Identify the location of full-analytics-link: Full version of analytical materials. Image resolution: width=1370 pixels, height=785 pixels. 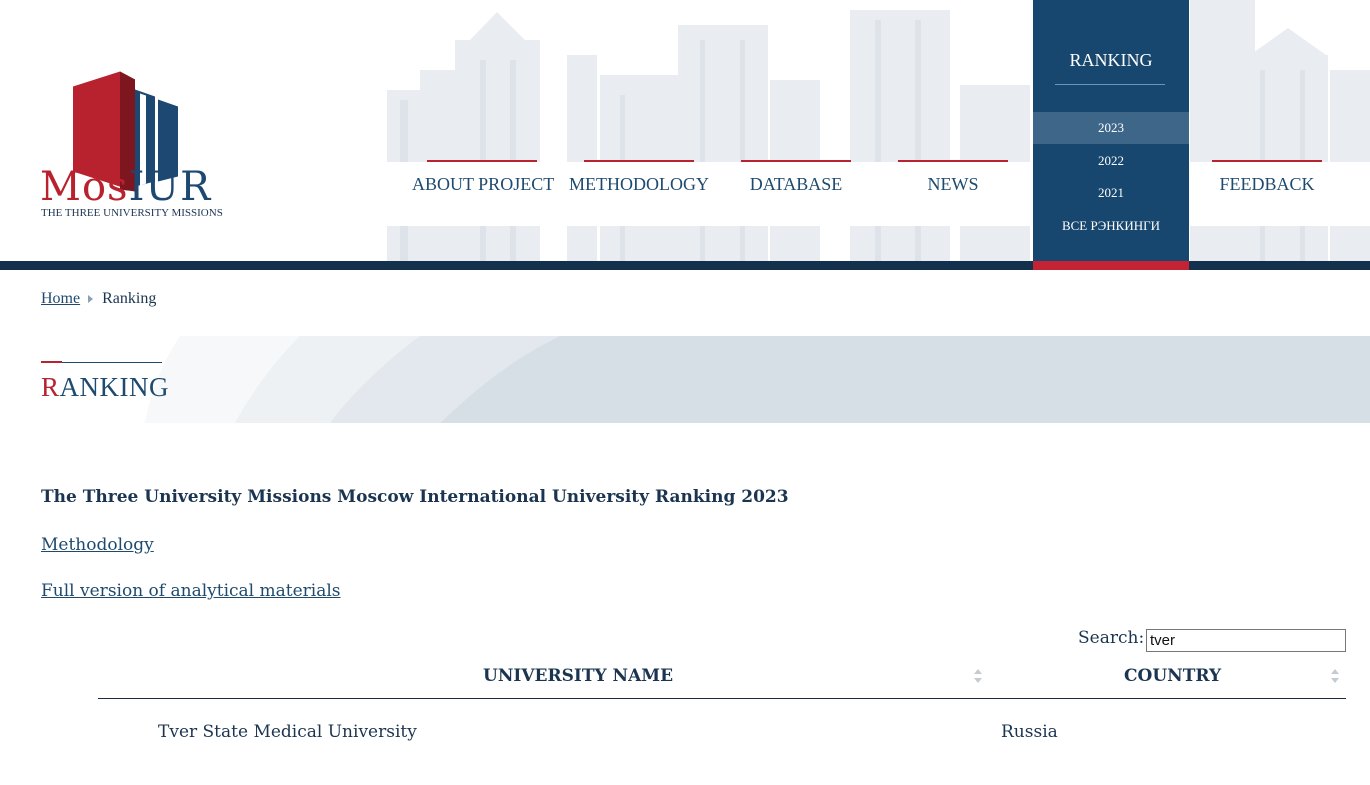
(191, 591).